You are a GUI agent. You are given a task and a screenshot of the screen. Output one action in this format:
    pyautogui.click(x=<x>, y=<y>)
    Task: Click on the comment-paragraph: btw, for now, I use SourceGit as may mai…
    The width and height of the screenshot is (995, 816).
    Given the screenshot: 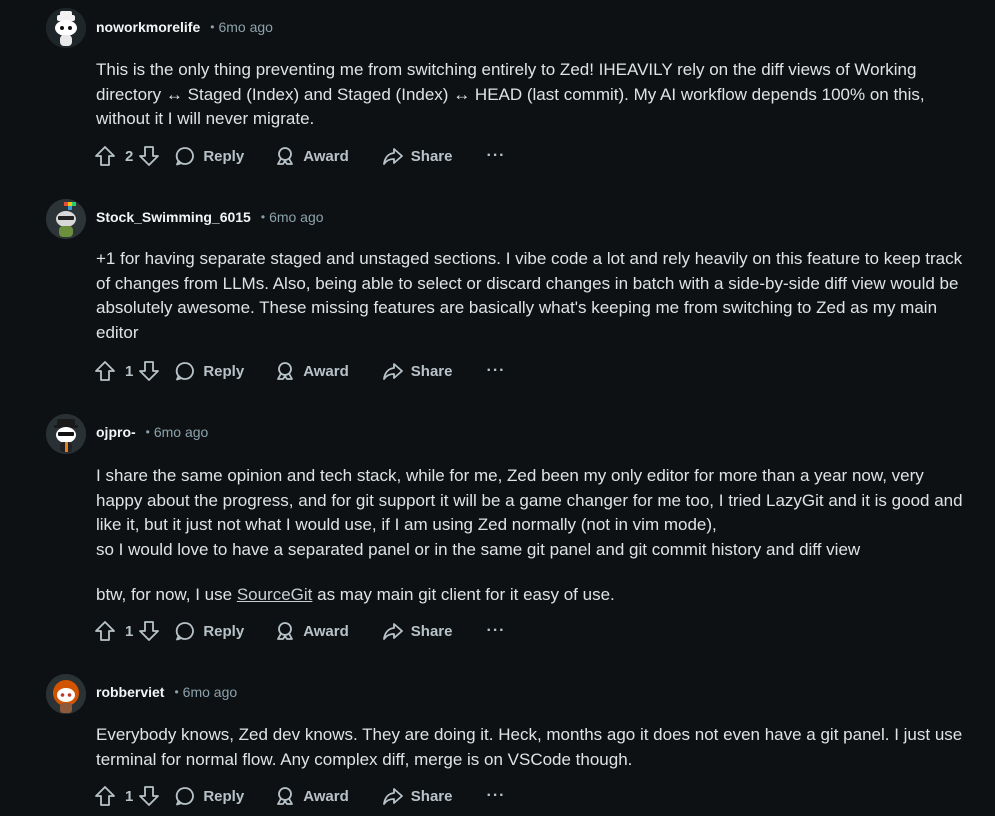 What is the action you would take?
    pyautogui.click(x=531, y=595)
    